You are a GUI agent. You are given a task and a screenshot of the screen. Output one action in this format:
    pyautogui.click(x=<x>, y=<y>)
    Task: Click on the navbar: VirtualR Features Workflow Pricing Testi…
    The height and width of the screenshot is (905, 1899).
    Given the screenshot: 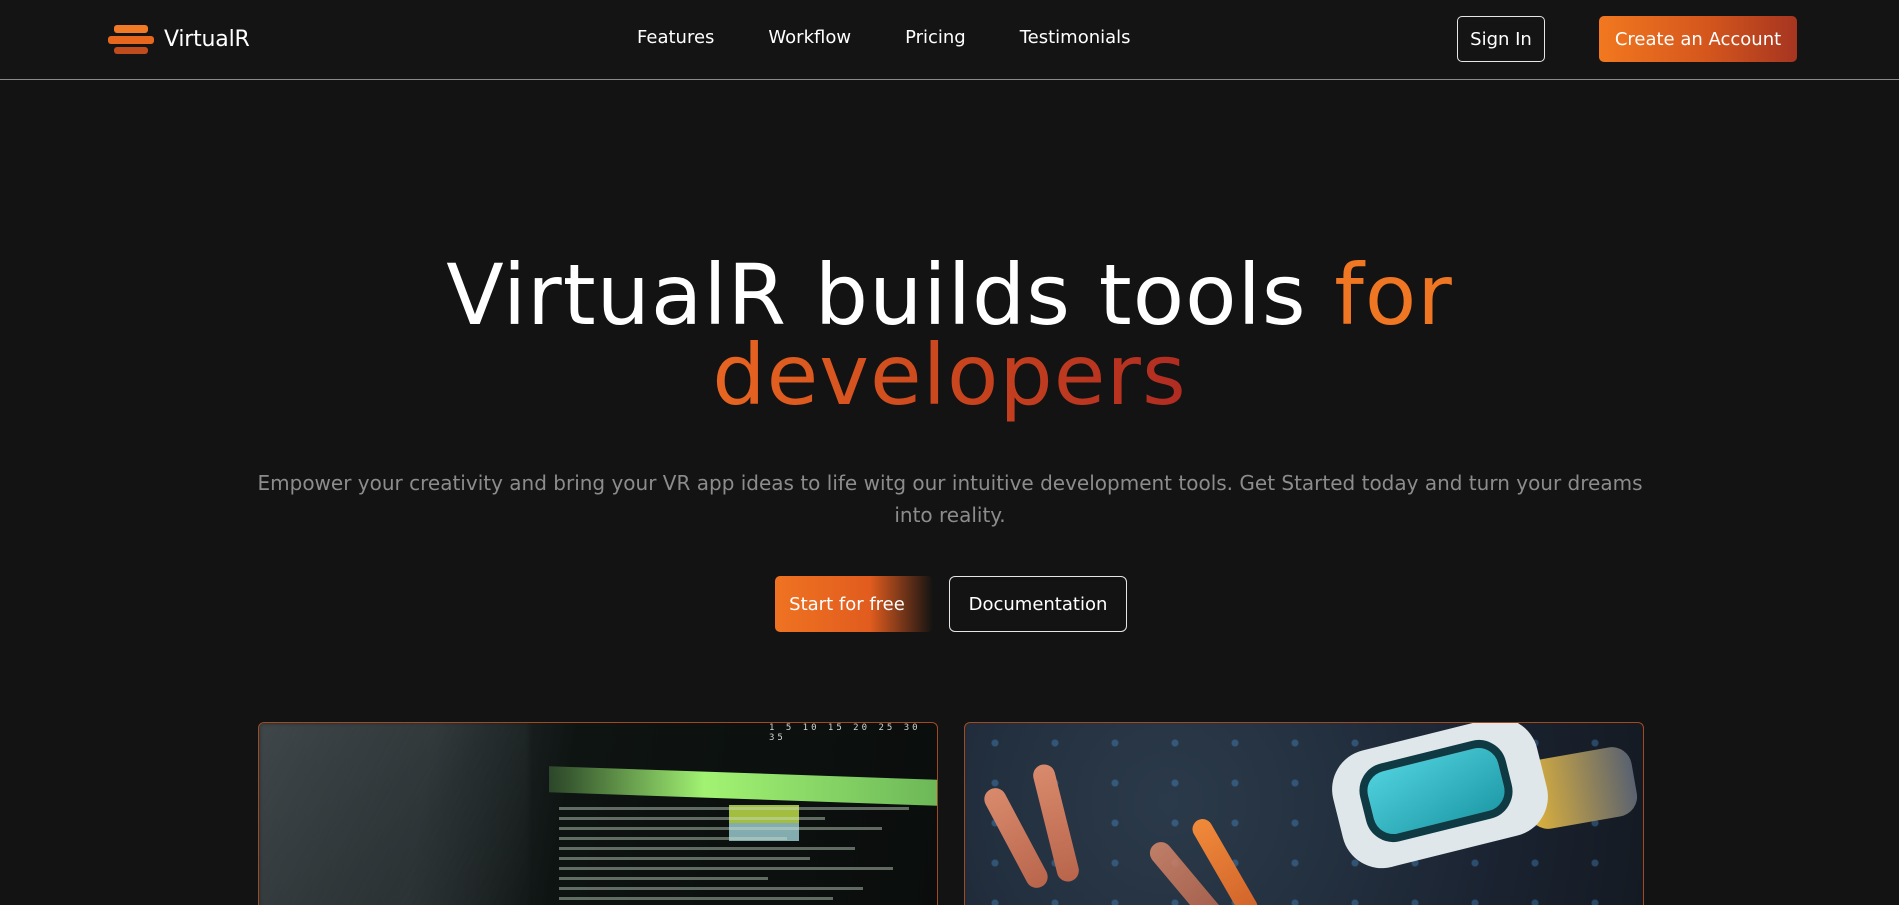 What is the action you would take?
    pyautogui.click(x=949, y=40)
    